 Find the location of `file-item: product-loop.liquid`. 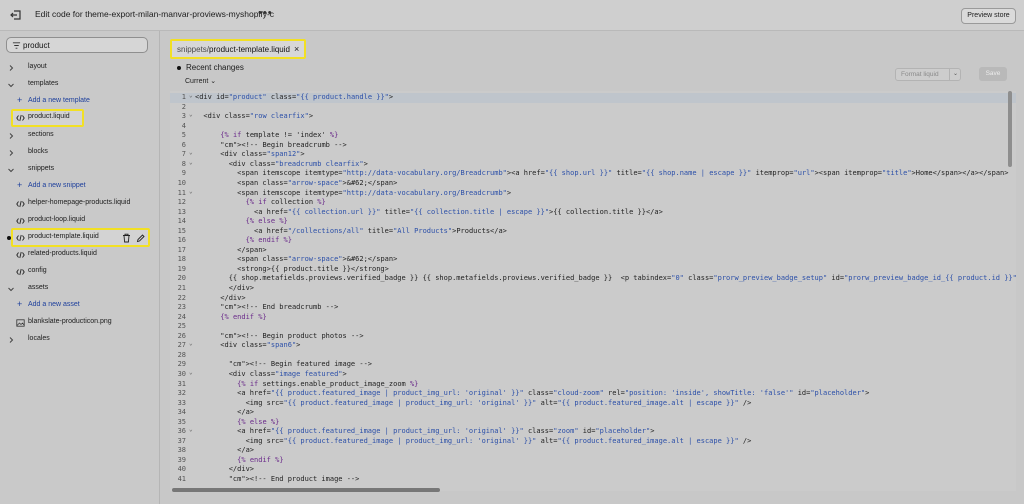

file-item: product-loop.liquid is located at coordinates (80, 221).